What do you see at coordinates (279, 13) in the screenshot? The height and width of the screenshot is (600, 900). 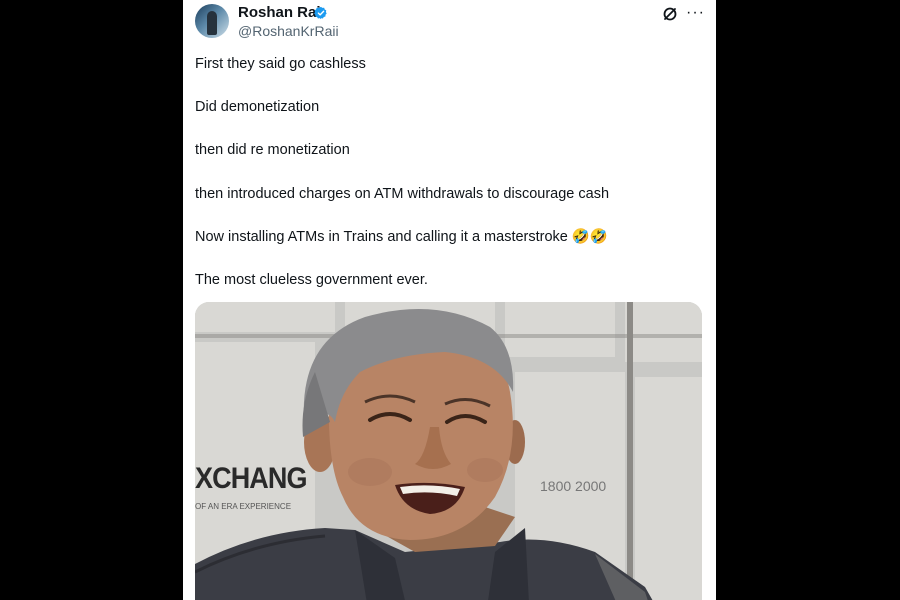 I see `author-name: Roshan Rai` at bounding box center [279, 13].